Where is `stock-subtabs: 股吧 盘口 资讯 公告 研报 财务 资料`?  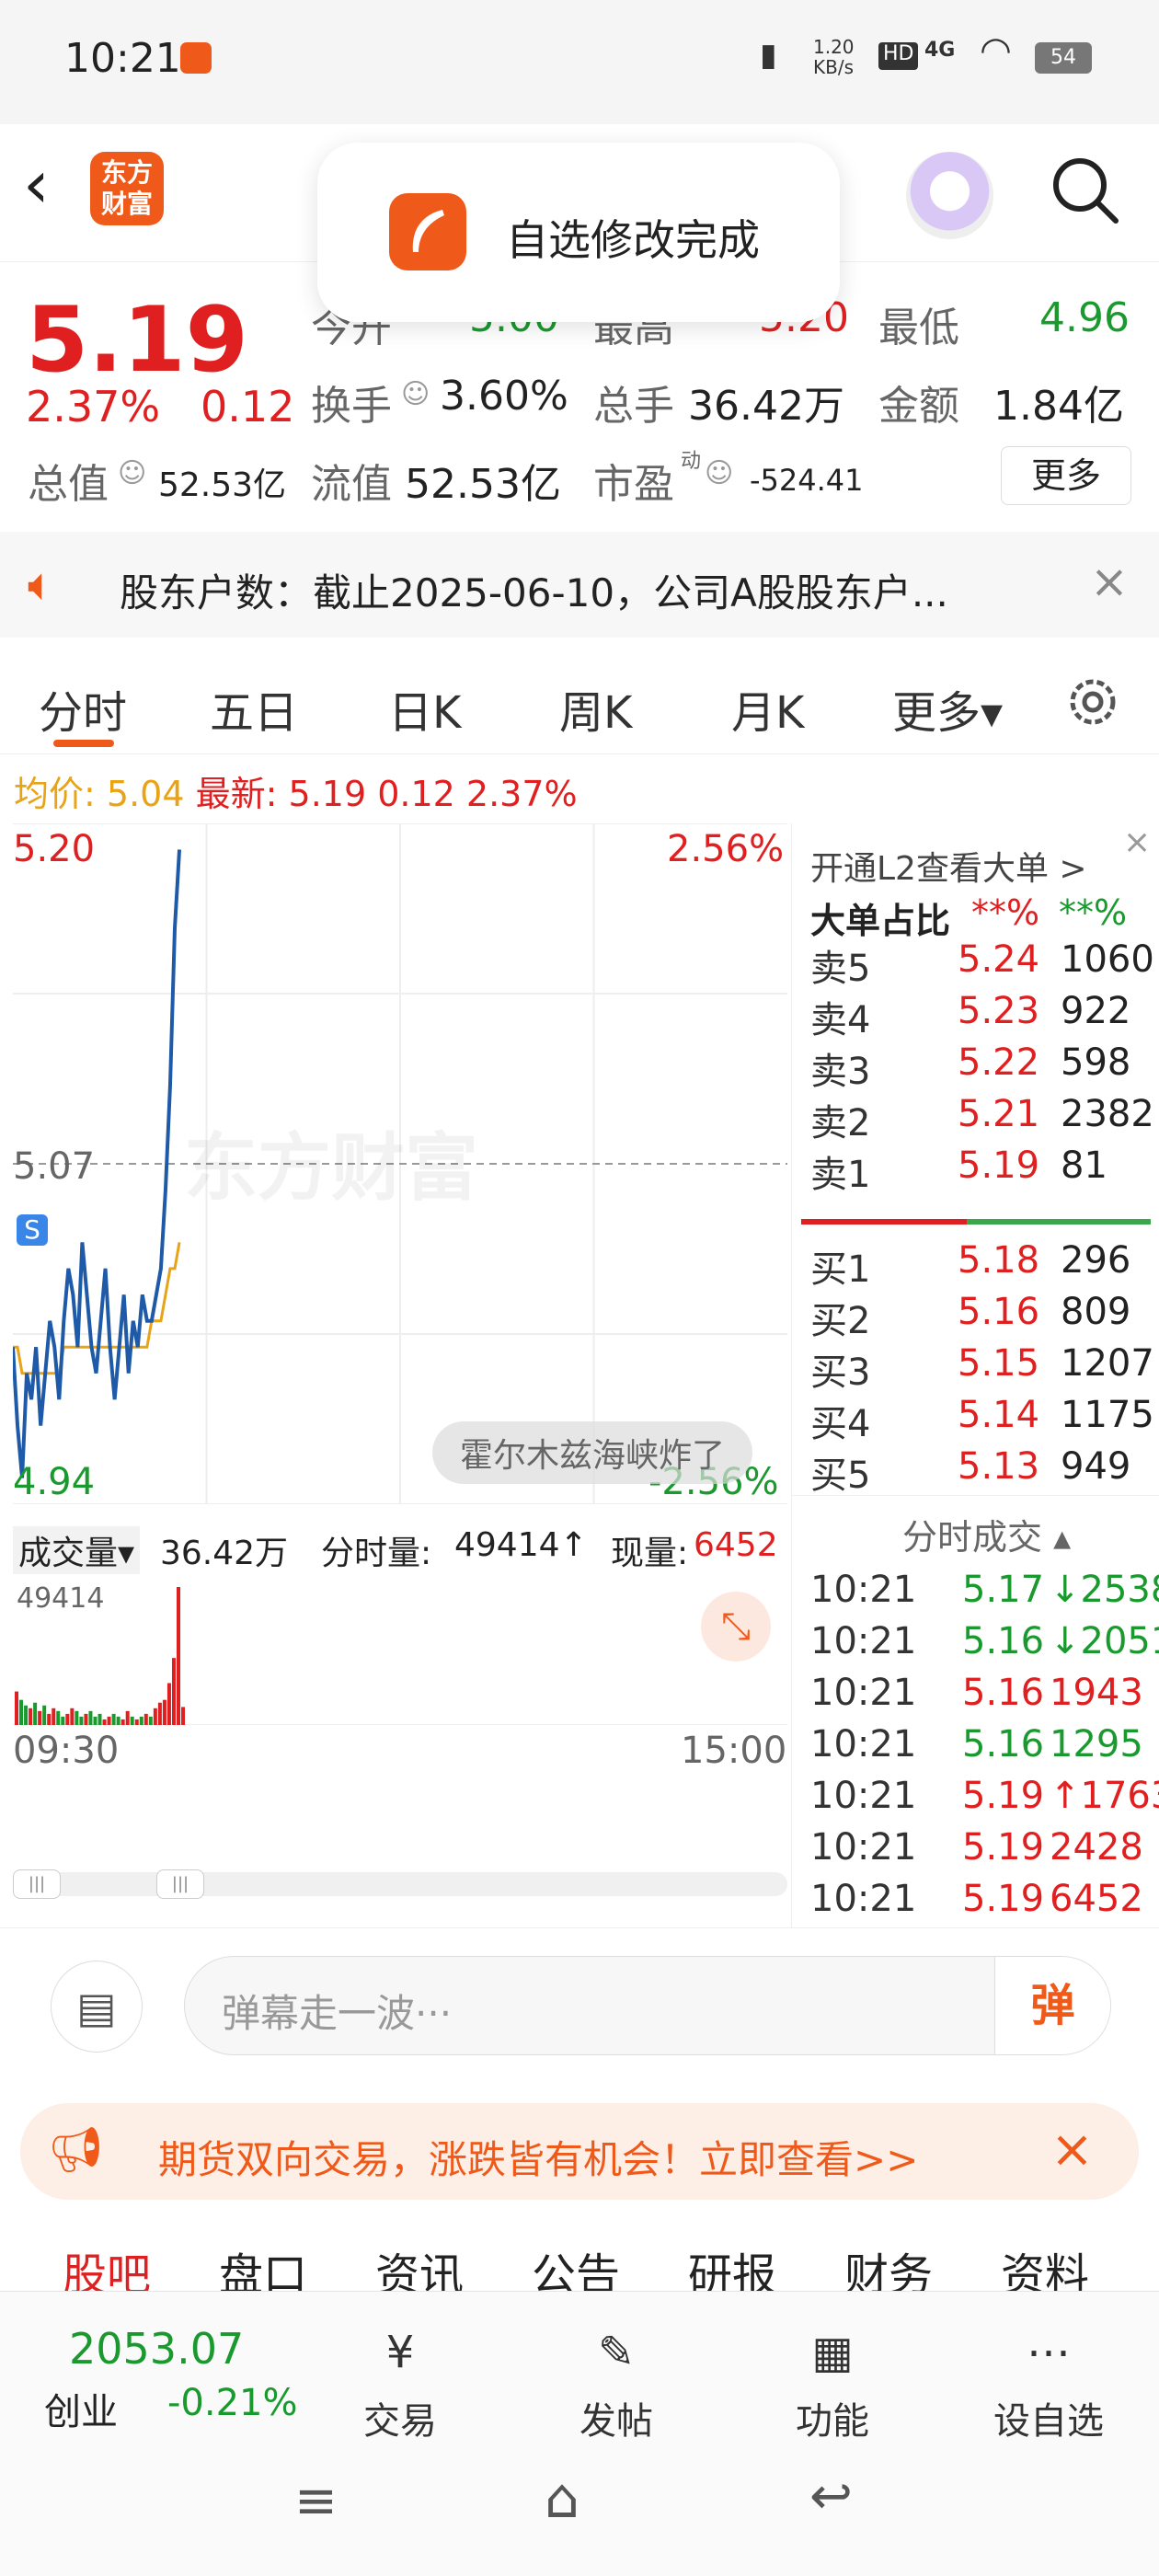
stock-subtabs: 股吧 盘口 资讯 公告 研报 财务 资料 is located at coordinates (579, 2252).